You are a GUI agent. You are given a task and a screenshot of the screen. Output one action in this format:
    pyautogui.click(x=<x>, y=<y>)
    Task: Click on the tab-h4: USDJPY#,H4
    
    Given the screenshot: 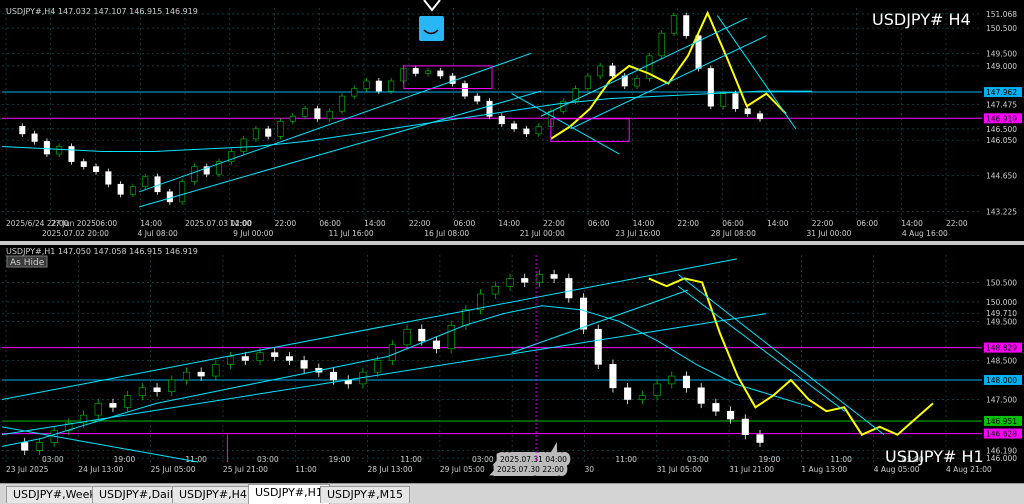 What is the action you would take?
    pyautogui.click(x=213, y=494)
    